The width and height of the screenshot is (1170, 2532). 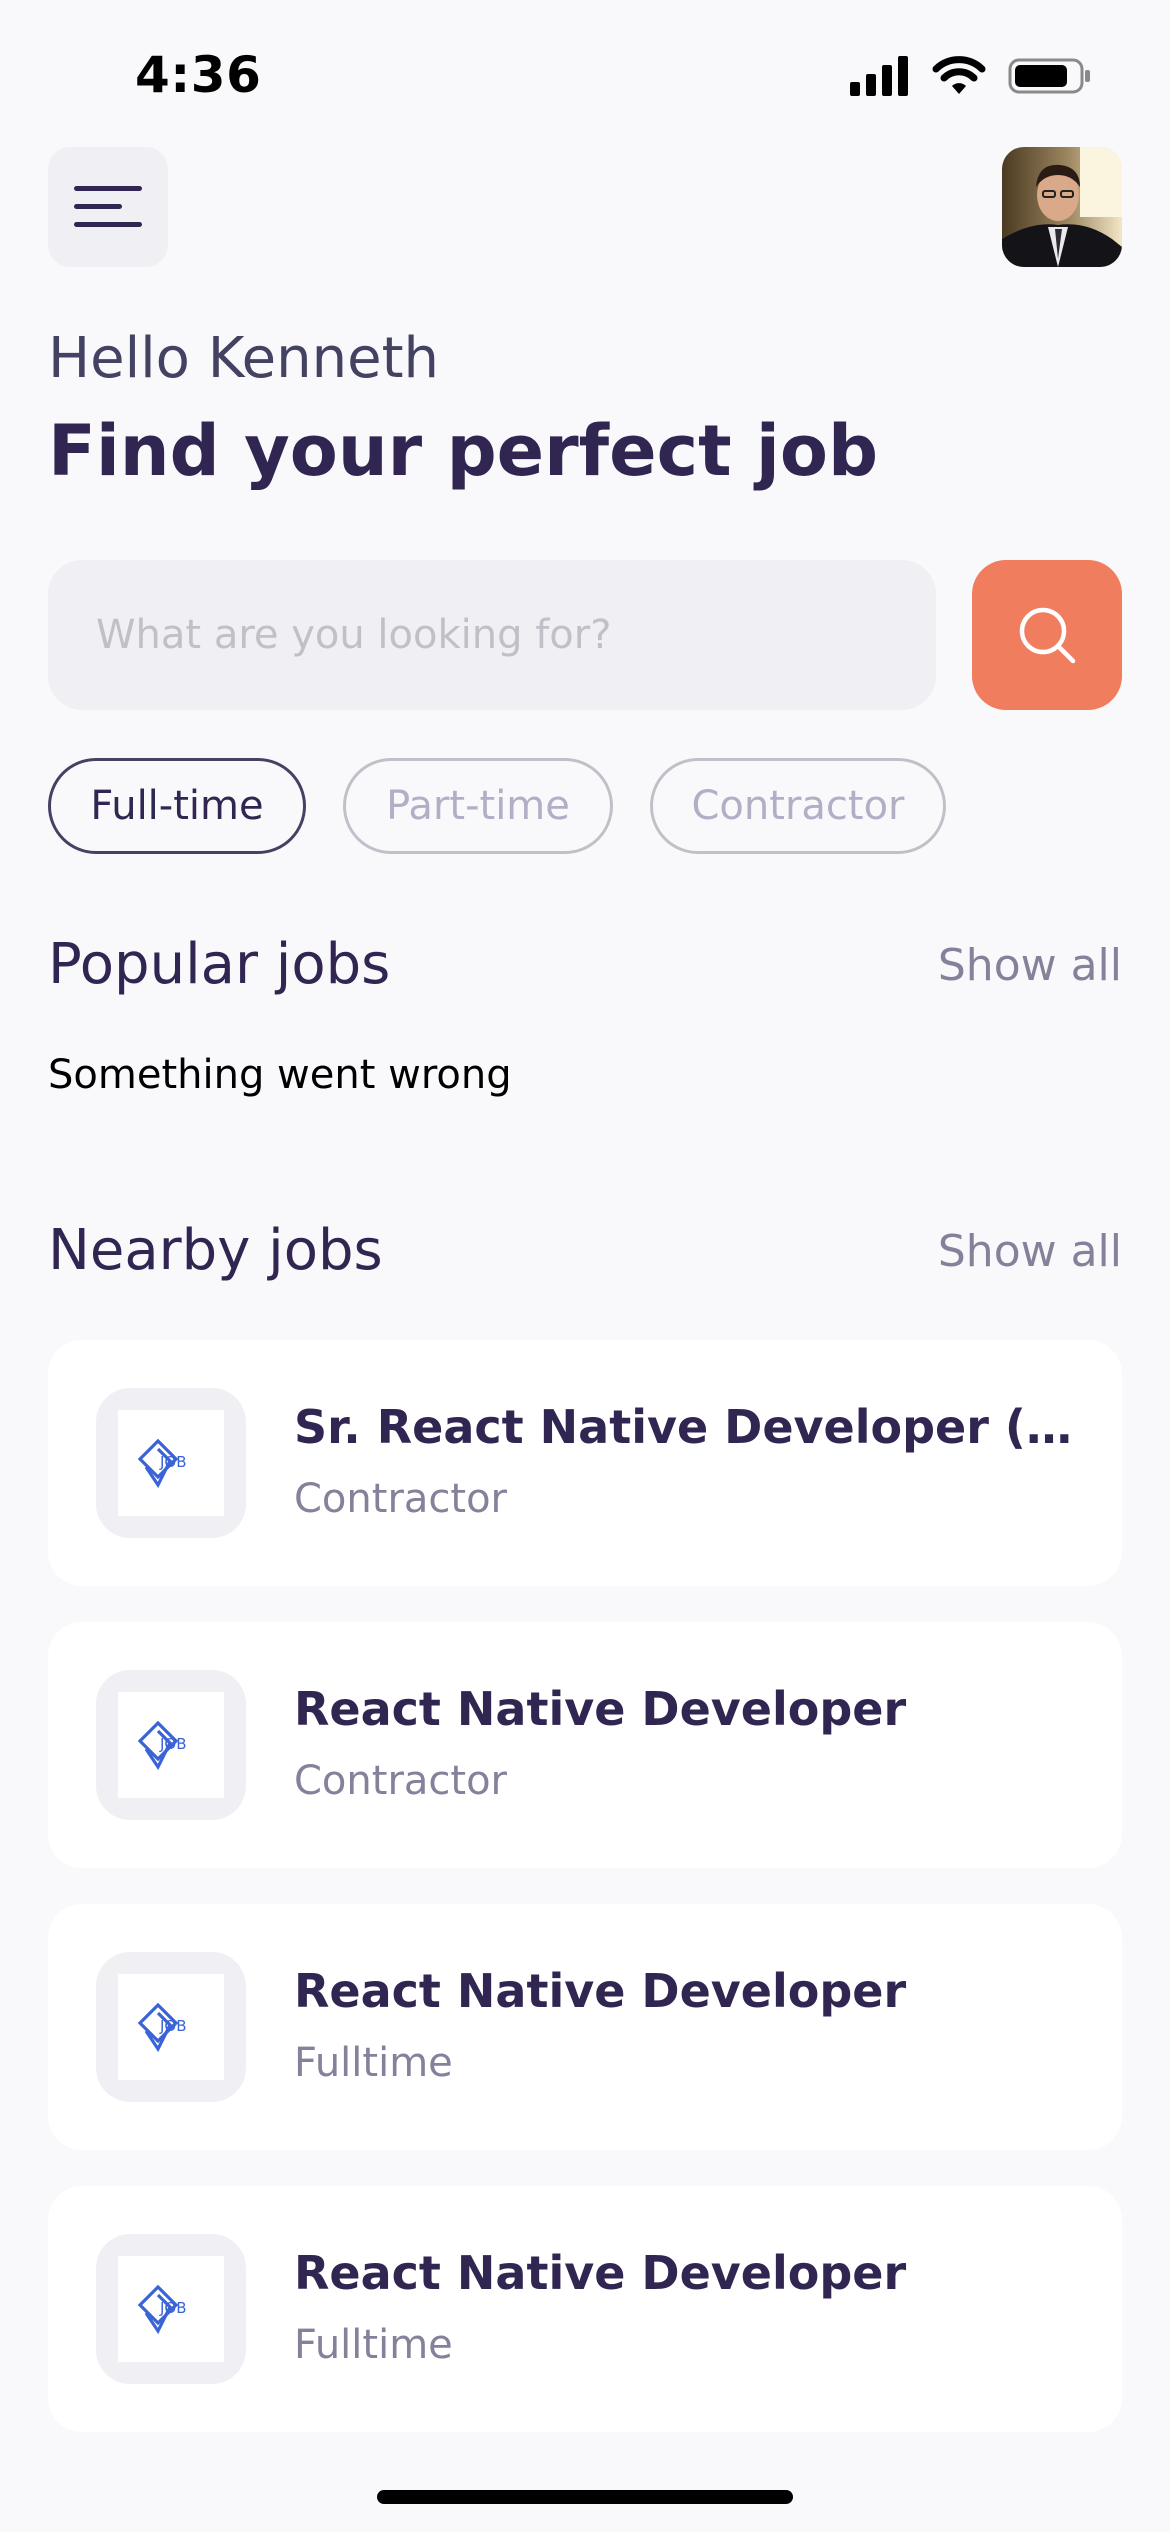 I want to click on chip-label: Contractor, so click(x=798, y=806).